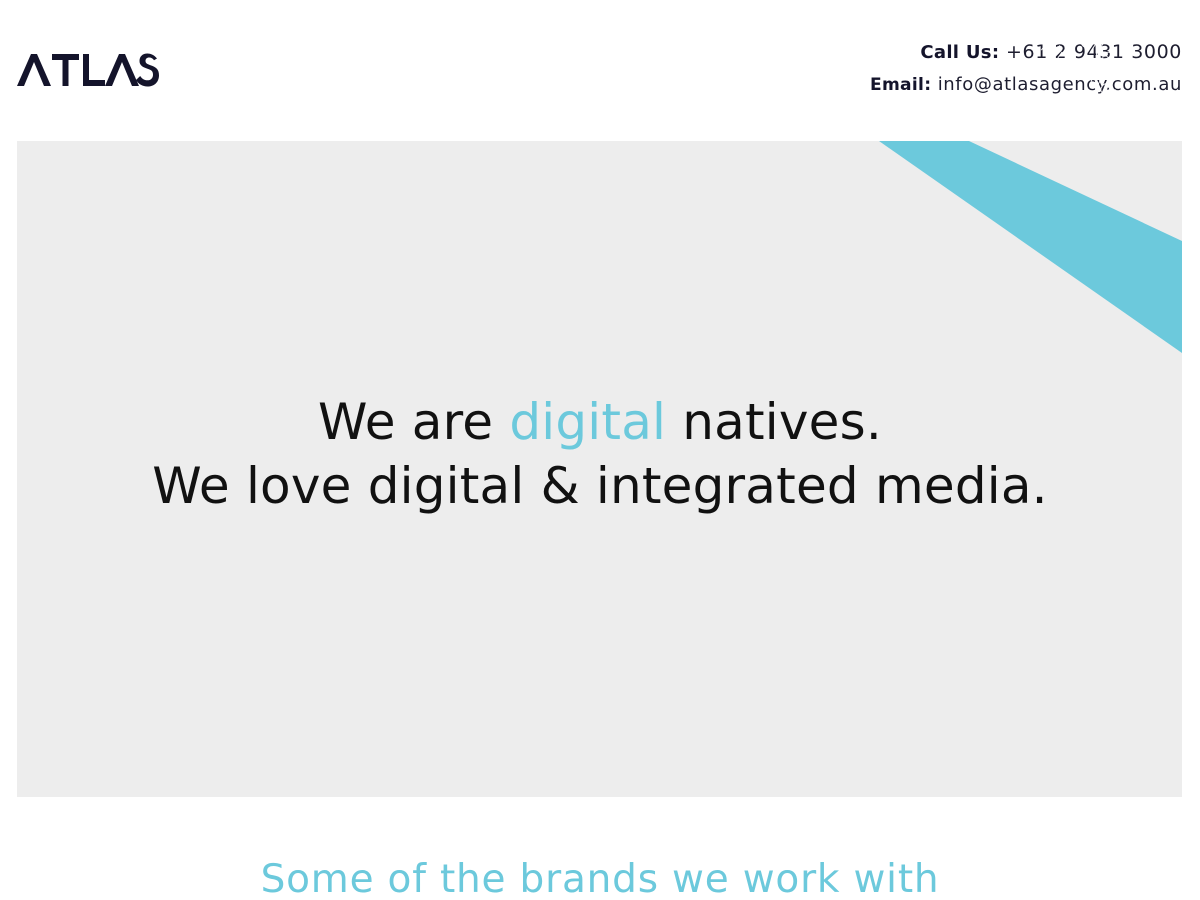 Image resolution: width=1200 pixels, height=900 pixels. What do you see at coordinates (600, 878) in the screenshot?
I see `brands-section-title: Some of the brands we work with` at bounding box center [600, 878].